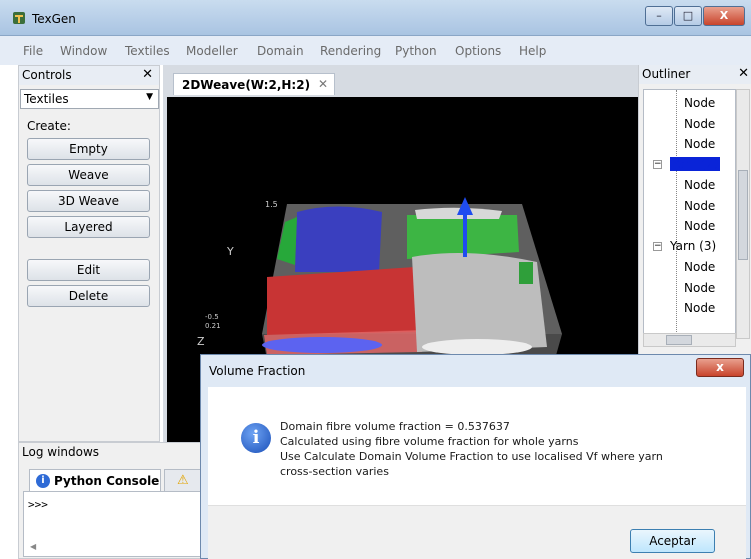  Describe the element at coordinates (149, 97) in the screenshot. I see `chevron-down-icon: ▼` at that location.